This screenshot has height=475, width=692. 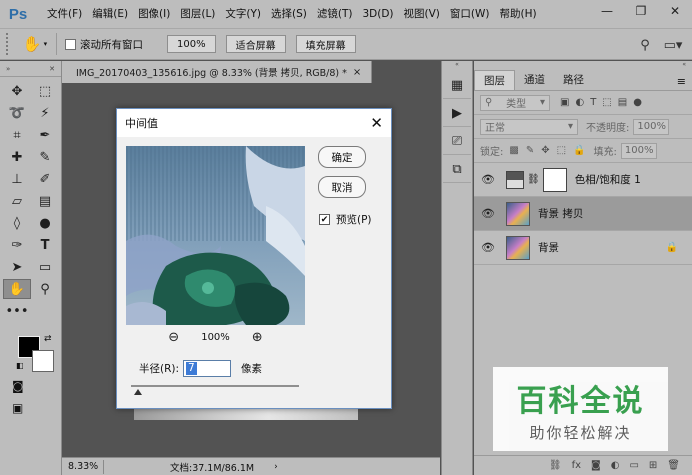 What do you see at coordinates (64, 14) in the screenshot?
I see `menu-file: 文件(F)` at bounding box center [64, 14].